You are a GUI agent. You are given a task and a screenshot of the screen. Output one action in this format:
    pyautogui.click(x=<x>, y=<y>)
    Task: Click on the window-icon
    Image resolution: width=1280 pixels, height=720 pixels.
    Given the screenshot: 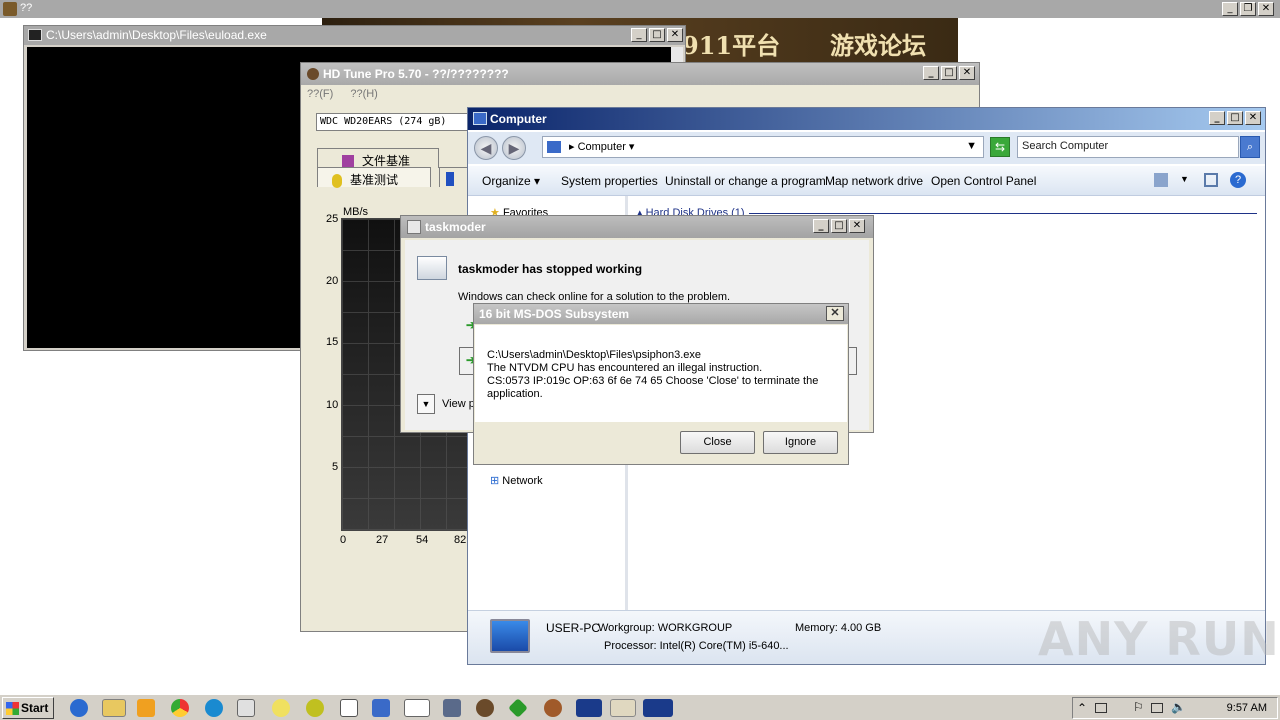 What is the action you would take?
    pyautogui.click(x=417, y=708)
    